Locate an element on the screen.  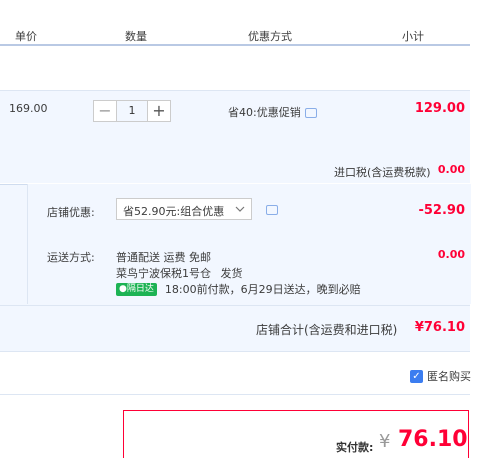
quantity-input: 1 is located at coordinates (132, 111).